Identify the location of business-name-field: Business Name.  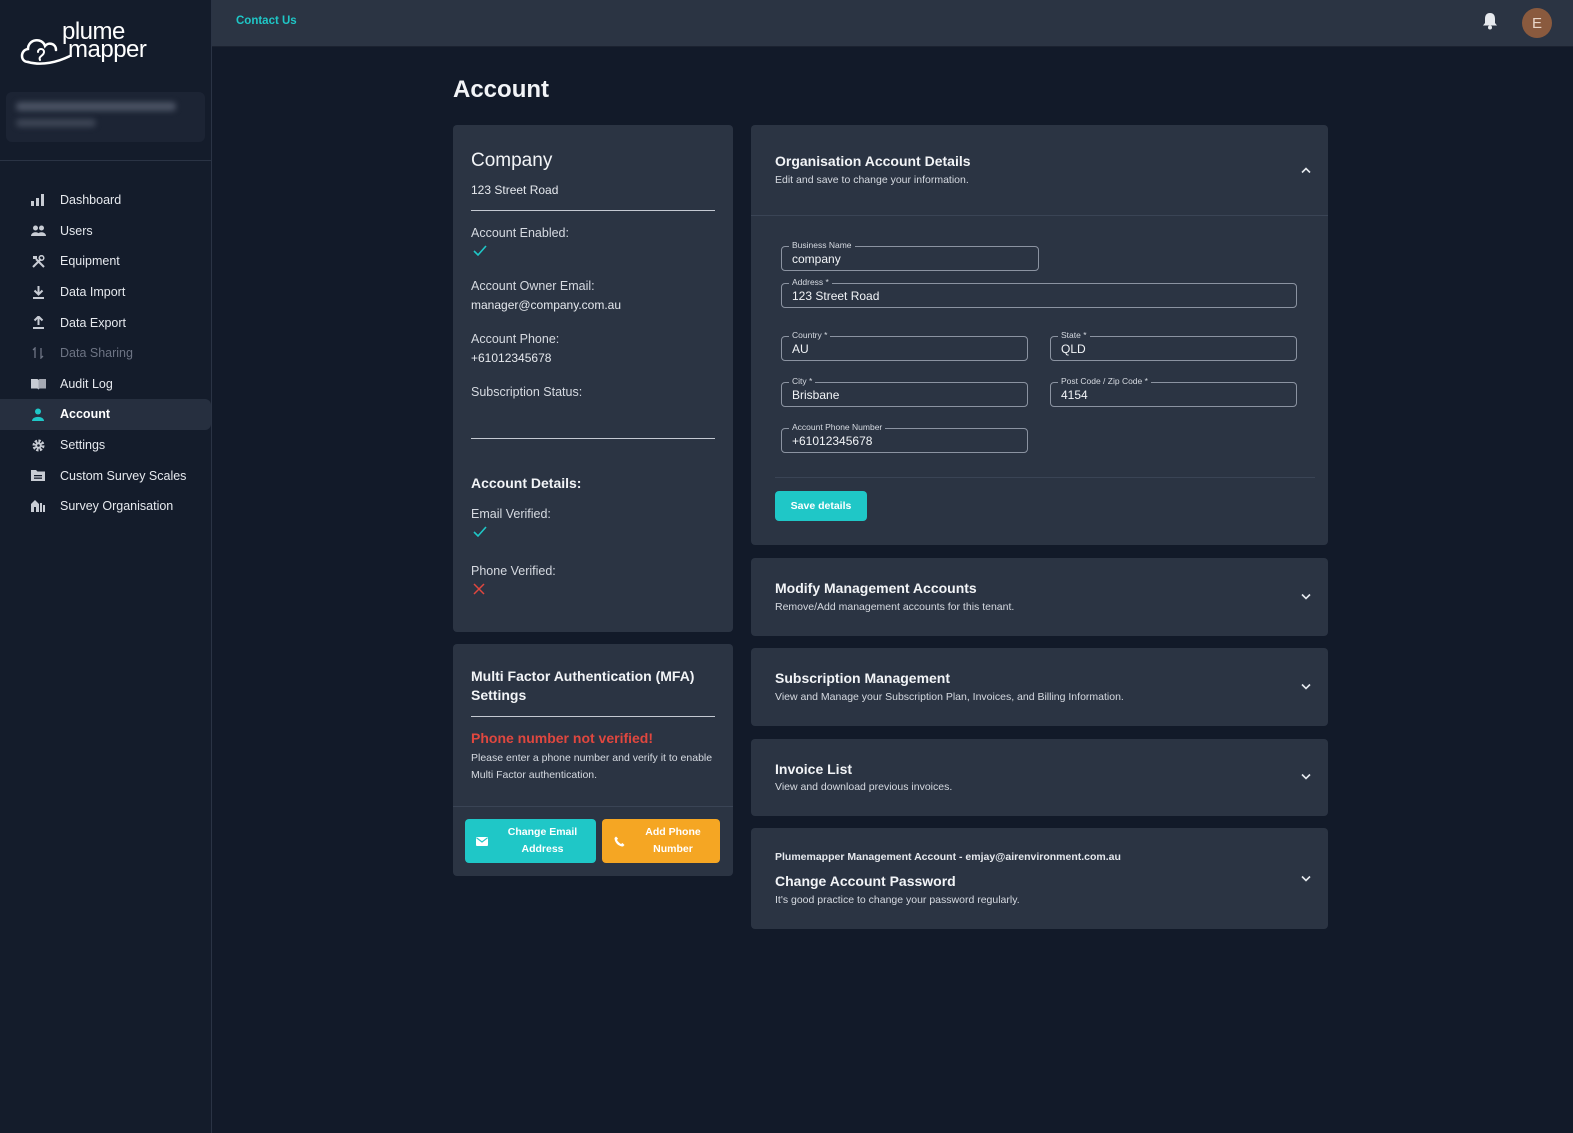
(910, 255).